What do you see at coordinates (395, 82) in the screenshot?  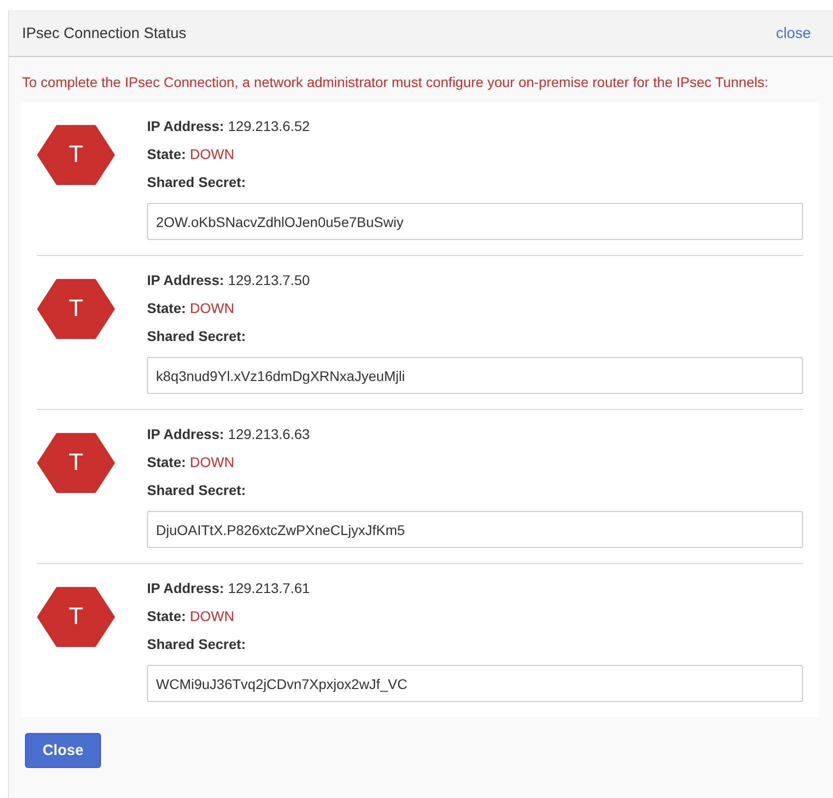 I see `instruction-message: To complete the IPsec Connection, a network administrator must configure your on-premise router for the IPsec Tunnels:` at bounding box center [395, 82].